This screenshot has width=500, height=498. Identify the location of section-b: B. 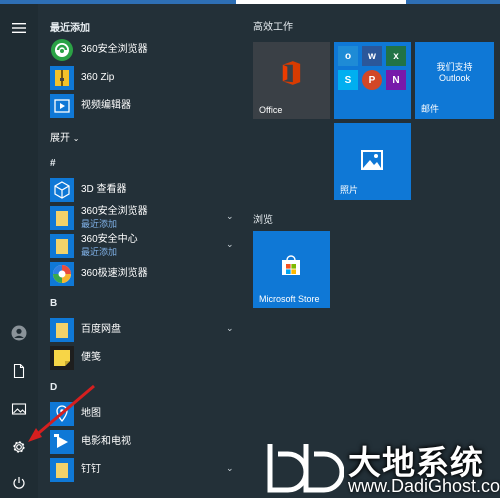
(54, 303).